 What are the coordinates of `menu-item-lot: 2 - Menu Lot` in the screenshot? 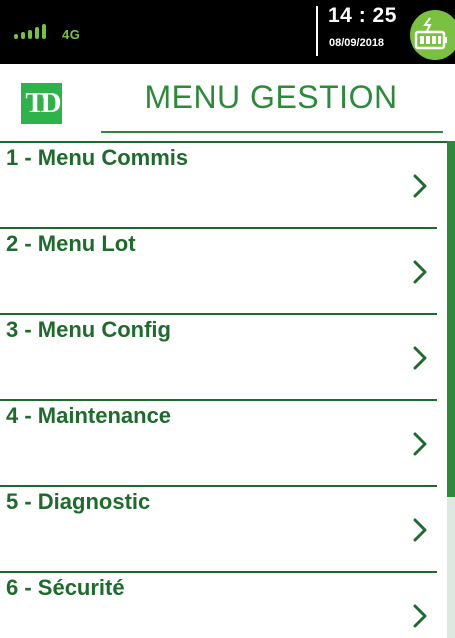 It's located at (218, 272).